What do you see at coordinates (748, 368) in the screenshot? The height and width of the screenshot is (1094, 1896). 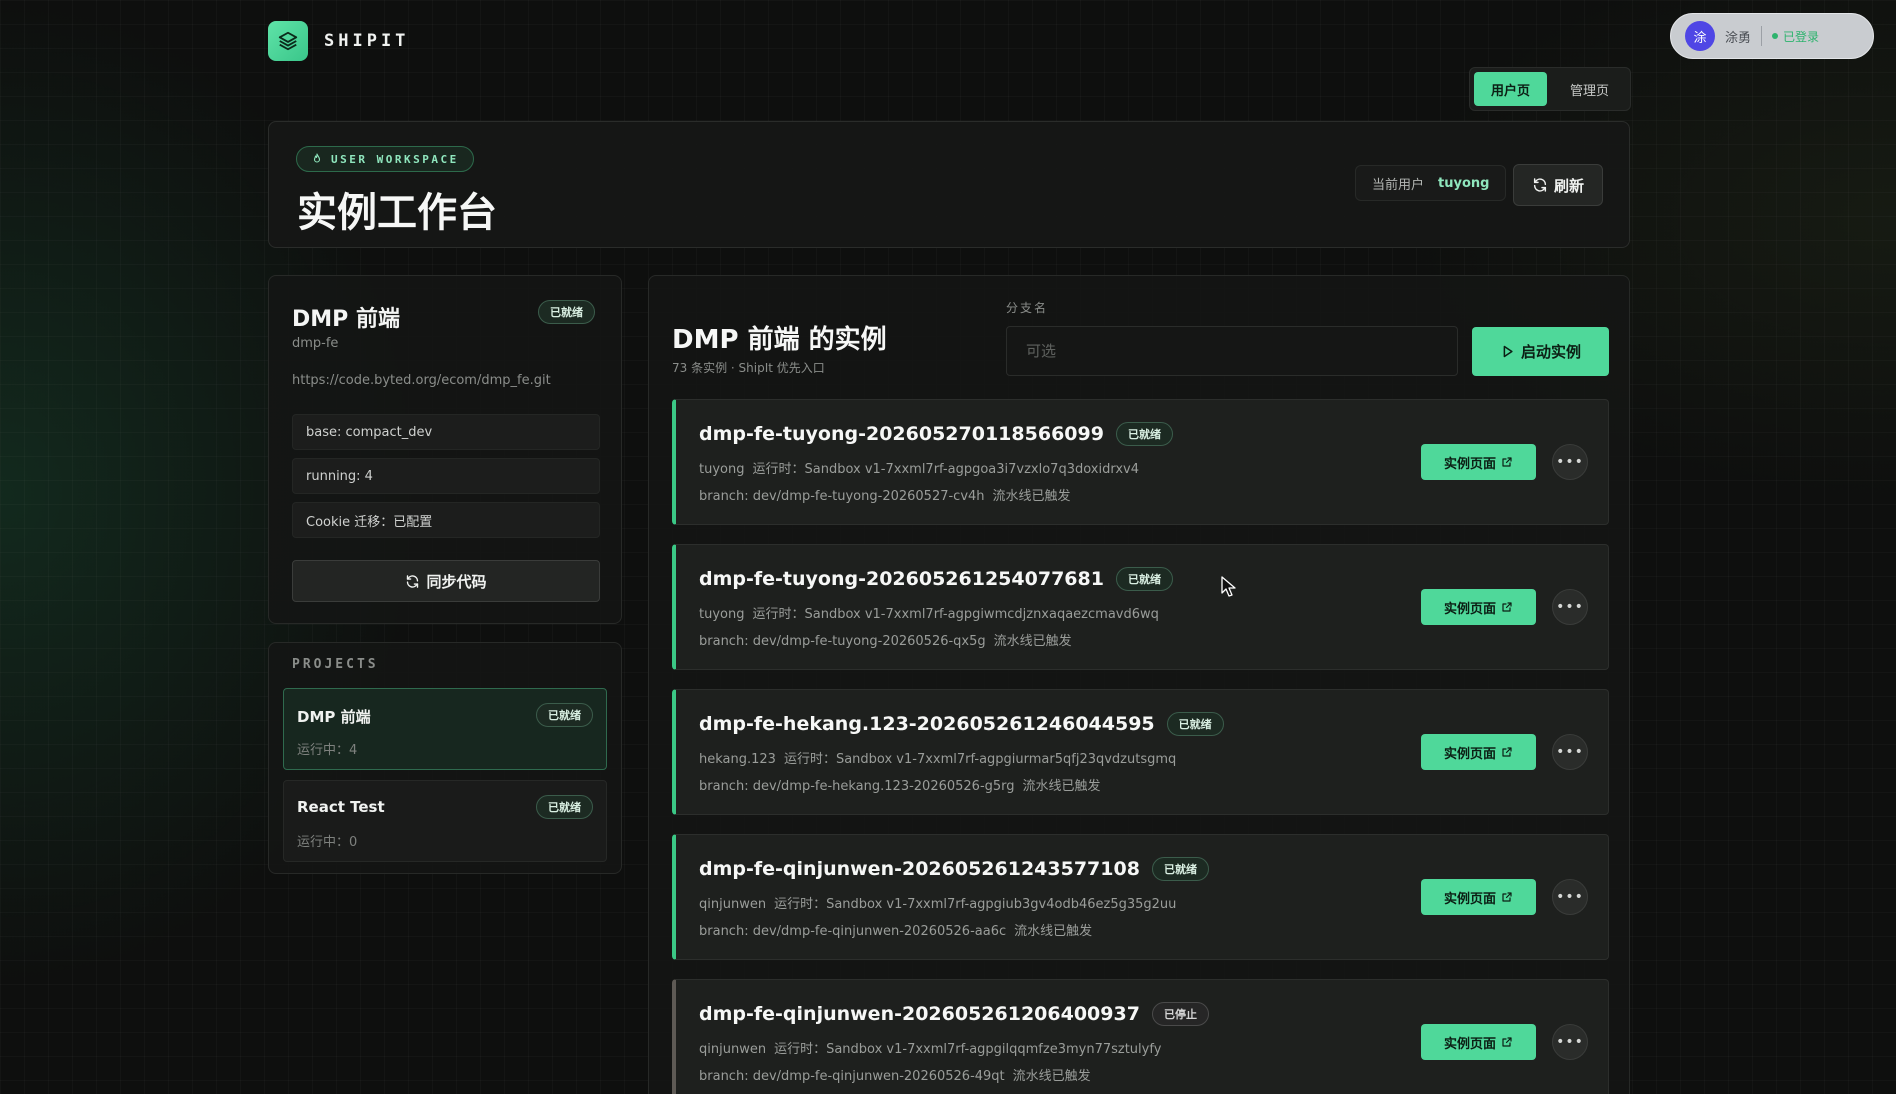 I see `instances-subtitle: 73 条实例 · ShipIt 优先入口` at bounding box center [748, 368].